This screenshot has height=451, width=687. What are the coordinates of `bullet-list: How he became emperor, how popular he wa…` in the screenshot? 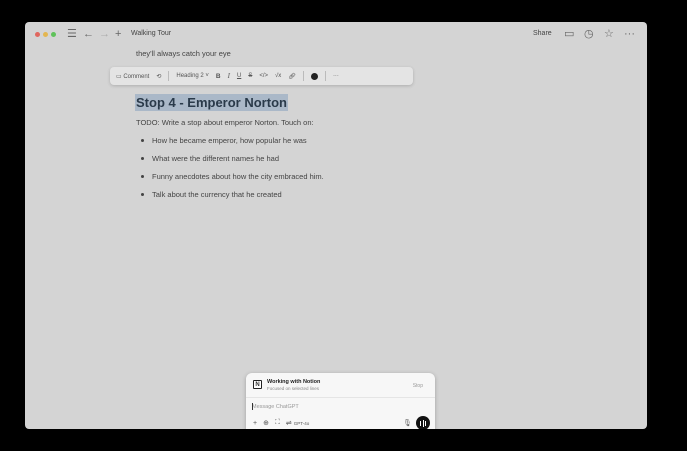 It's located at (232, 172).